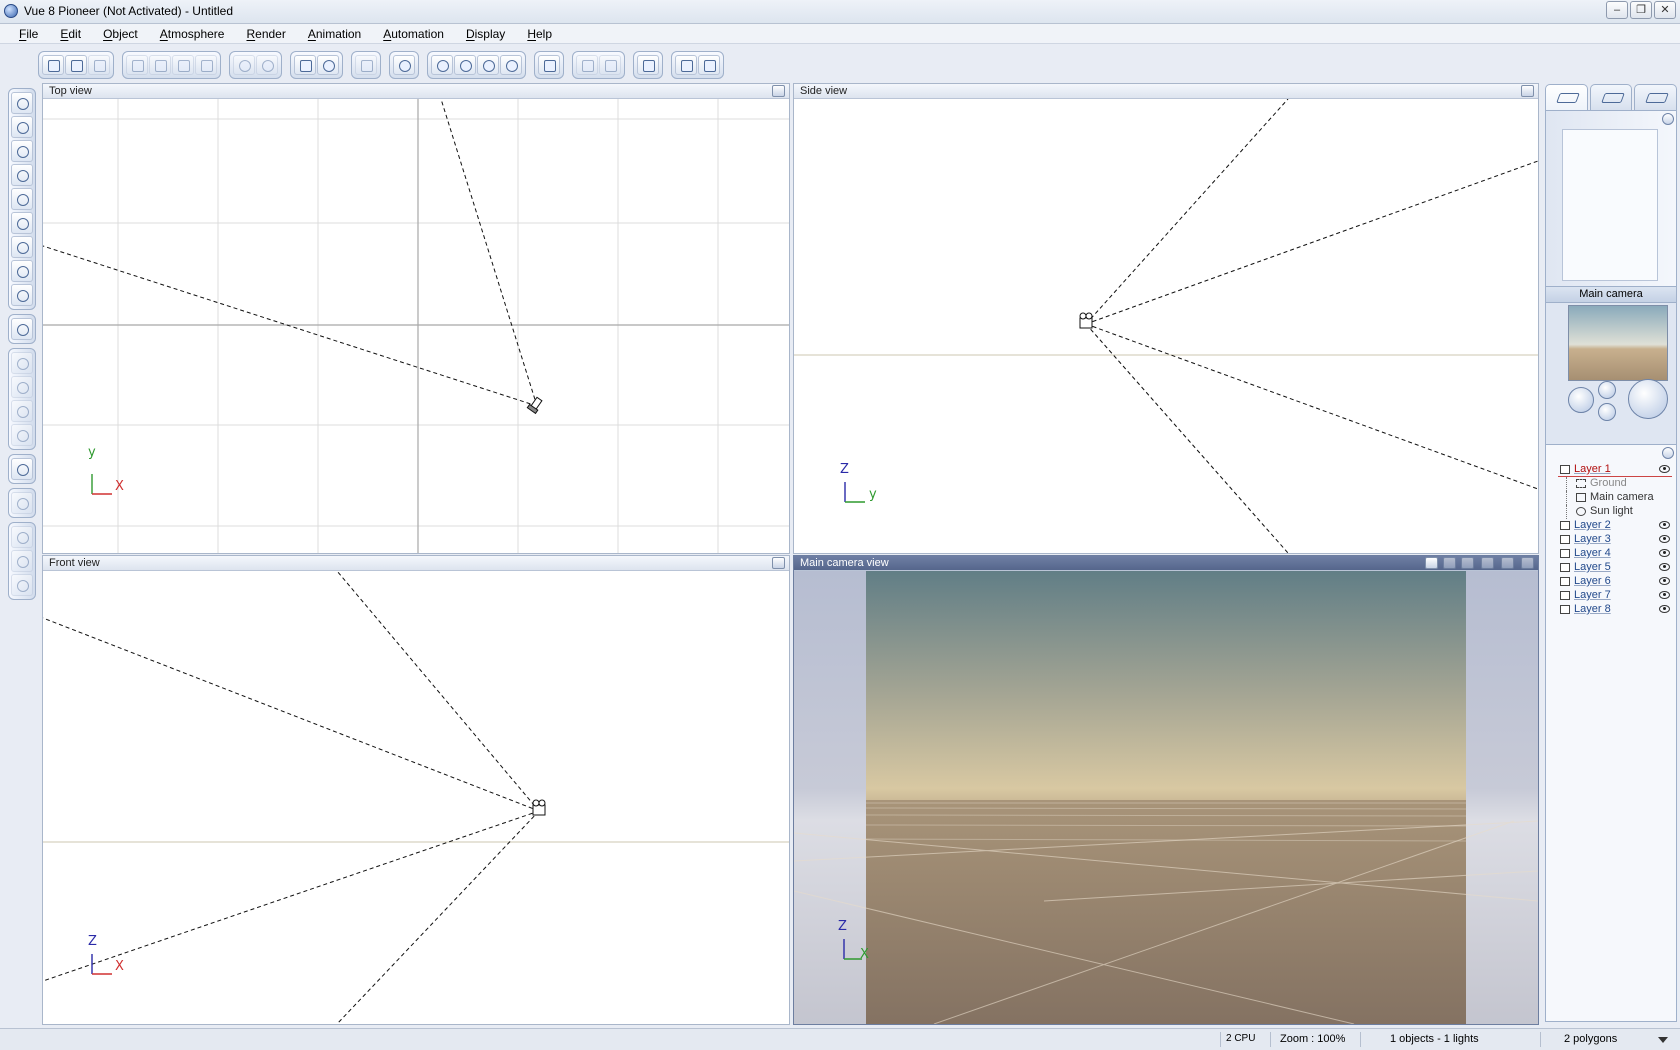  Describe the element at coordinates (1615, 610) in the screenshot. I see `layer-item: Layer 8` at that location.